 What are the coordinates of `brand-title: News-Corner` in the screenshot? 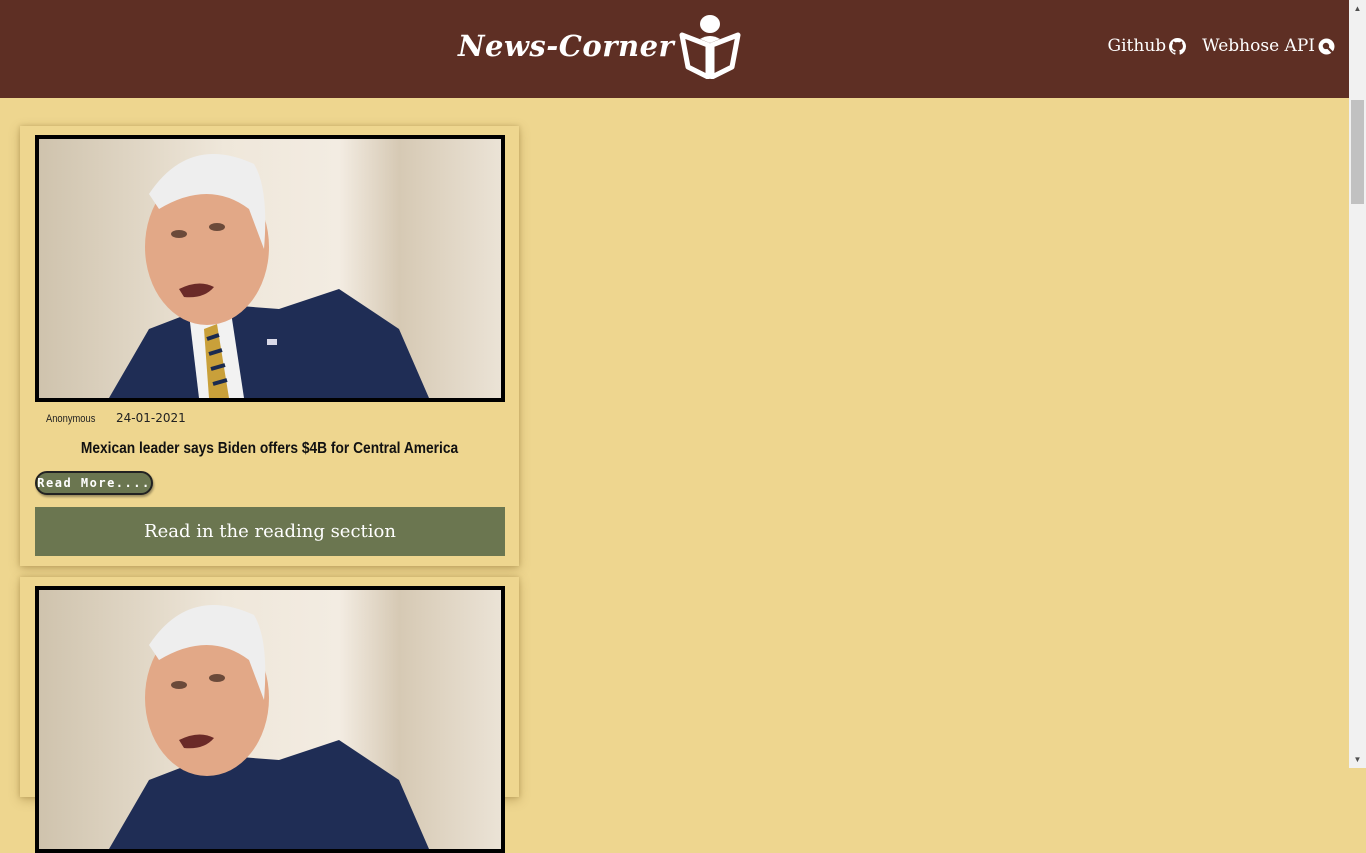 It's located at (566, 46).